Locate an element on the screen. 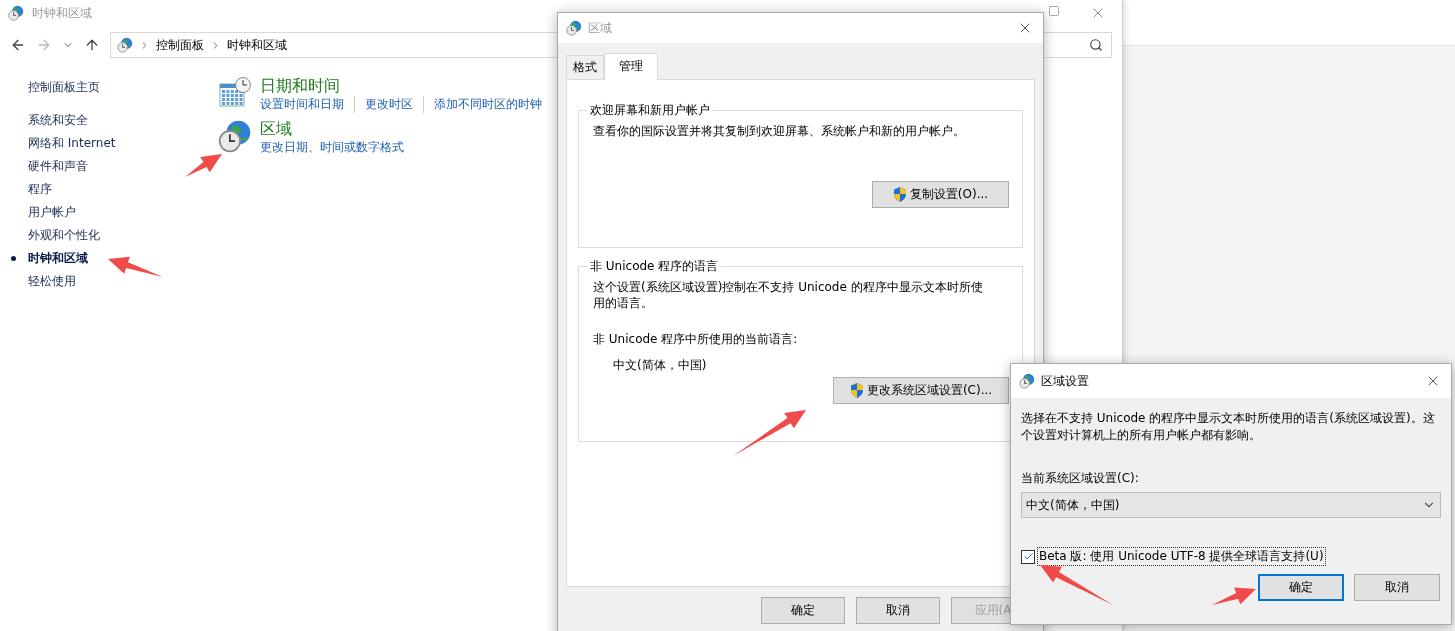  sidebar-item: 系统和安全 is located at coordinates (58, 120).